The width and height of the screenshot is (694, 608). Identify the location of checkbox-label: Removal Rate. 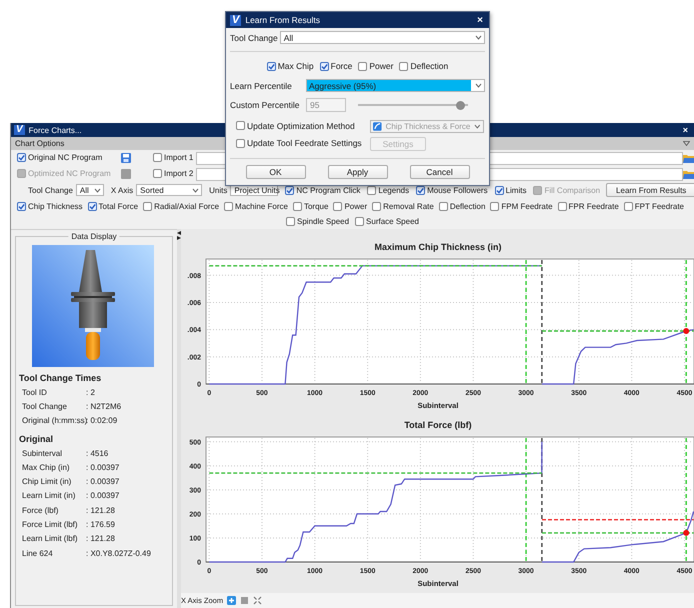
(408, 206).